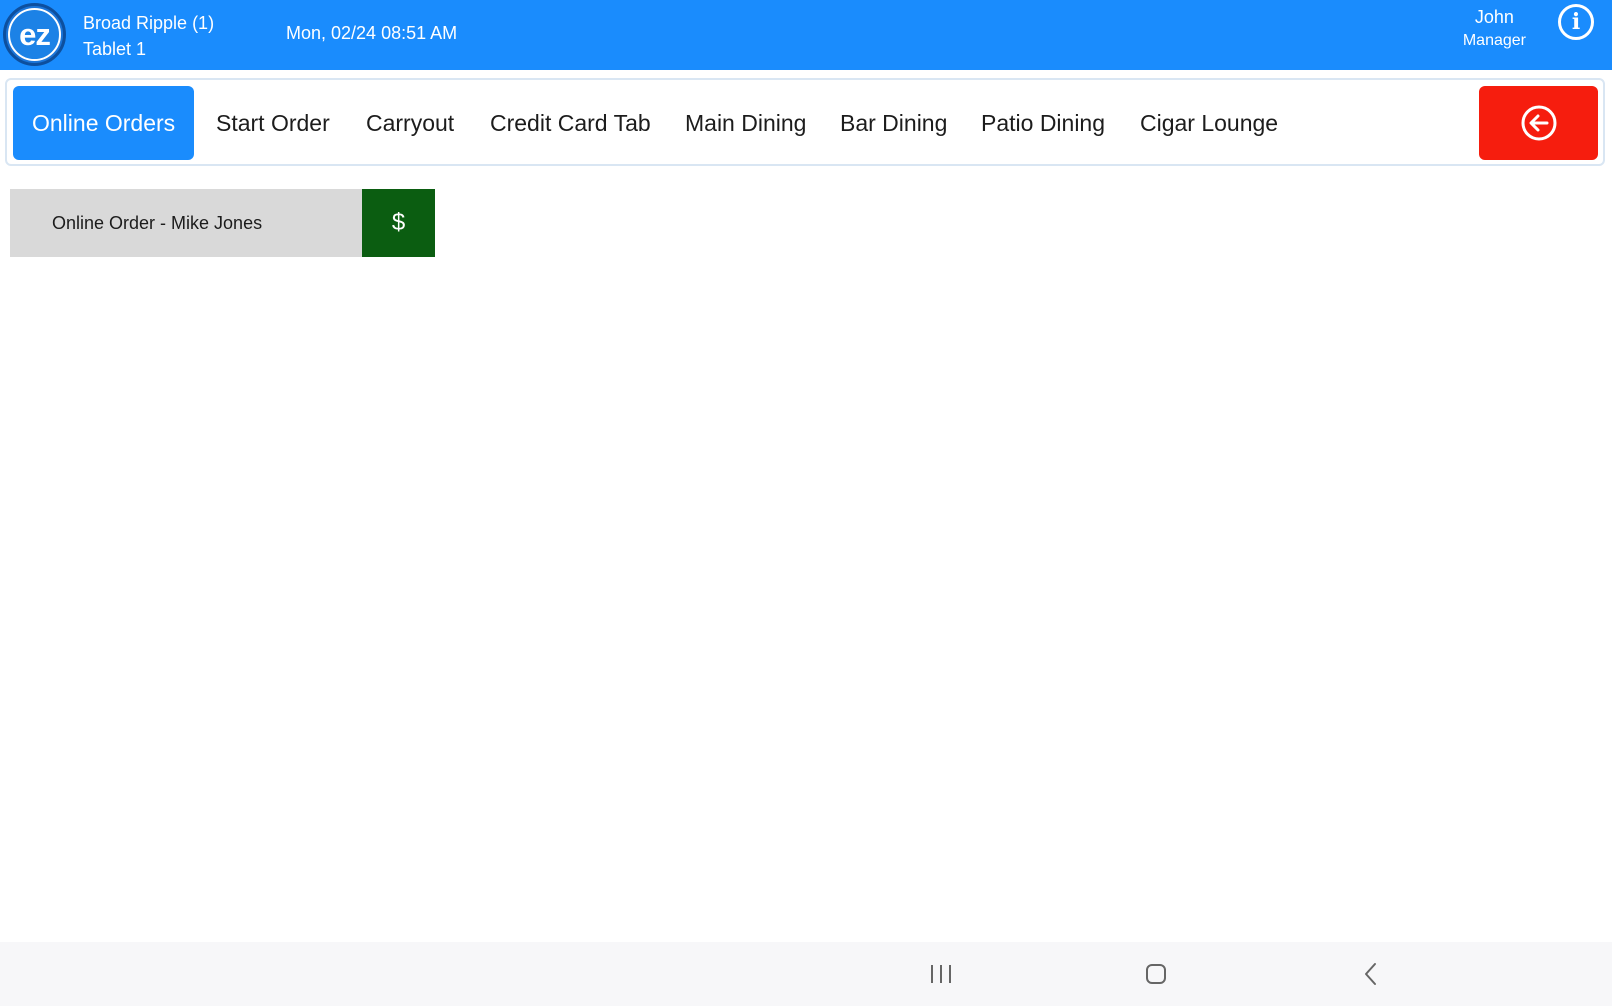  Describe the element at coordinates (806, 974) in the screenshot. I see `system-nav-bar` at that location.